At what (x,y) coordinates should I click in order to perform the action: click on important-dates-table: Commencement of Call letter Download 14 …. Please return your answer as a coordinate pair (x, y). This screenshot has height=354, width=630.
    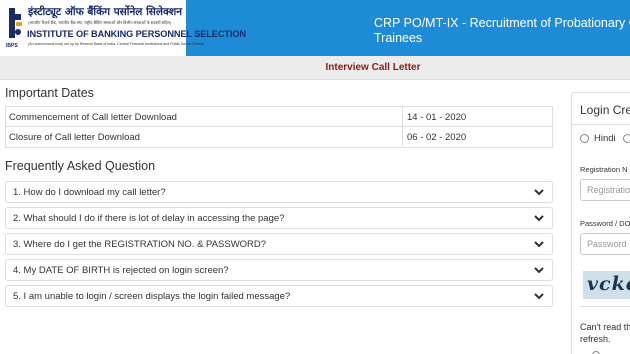
    Looking at the image, I should click on (279, 127).